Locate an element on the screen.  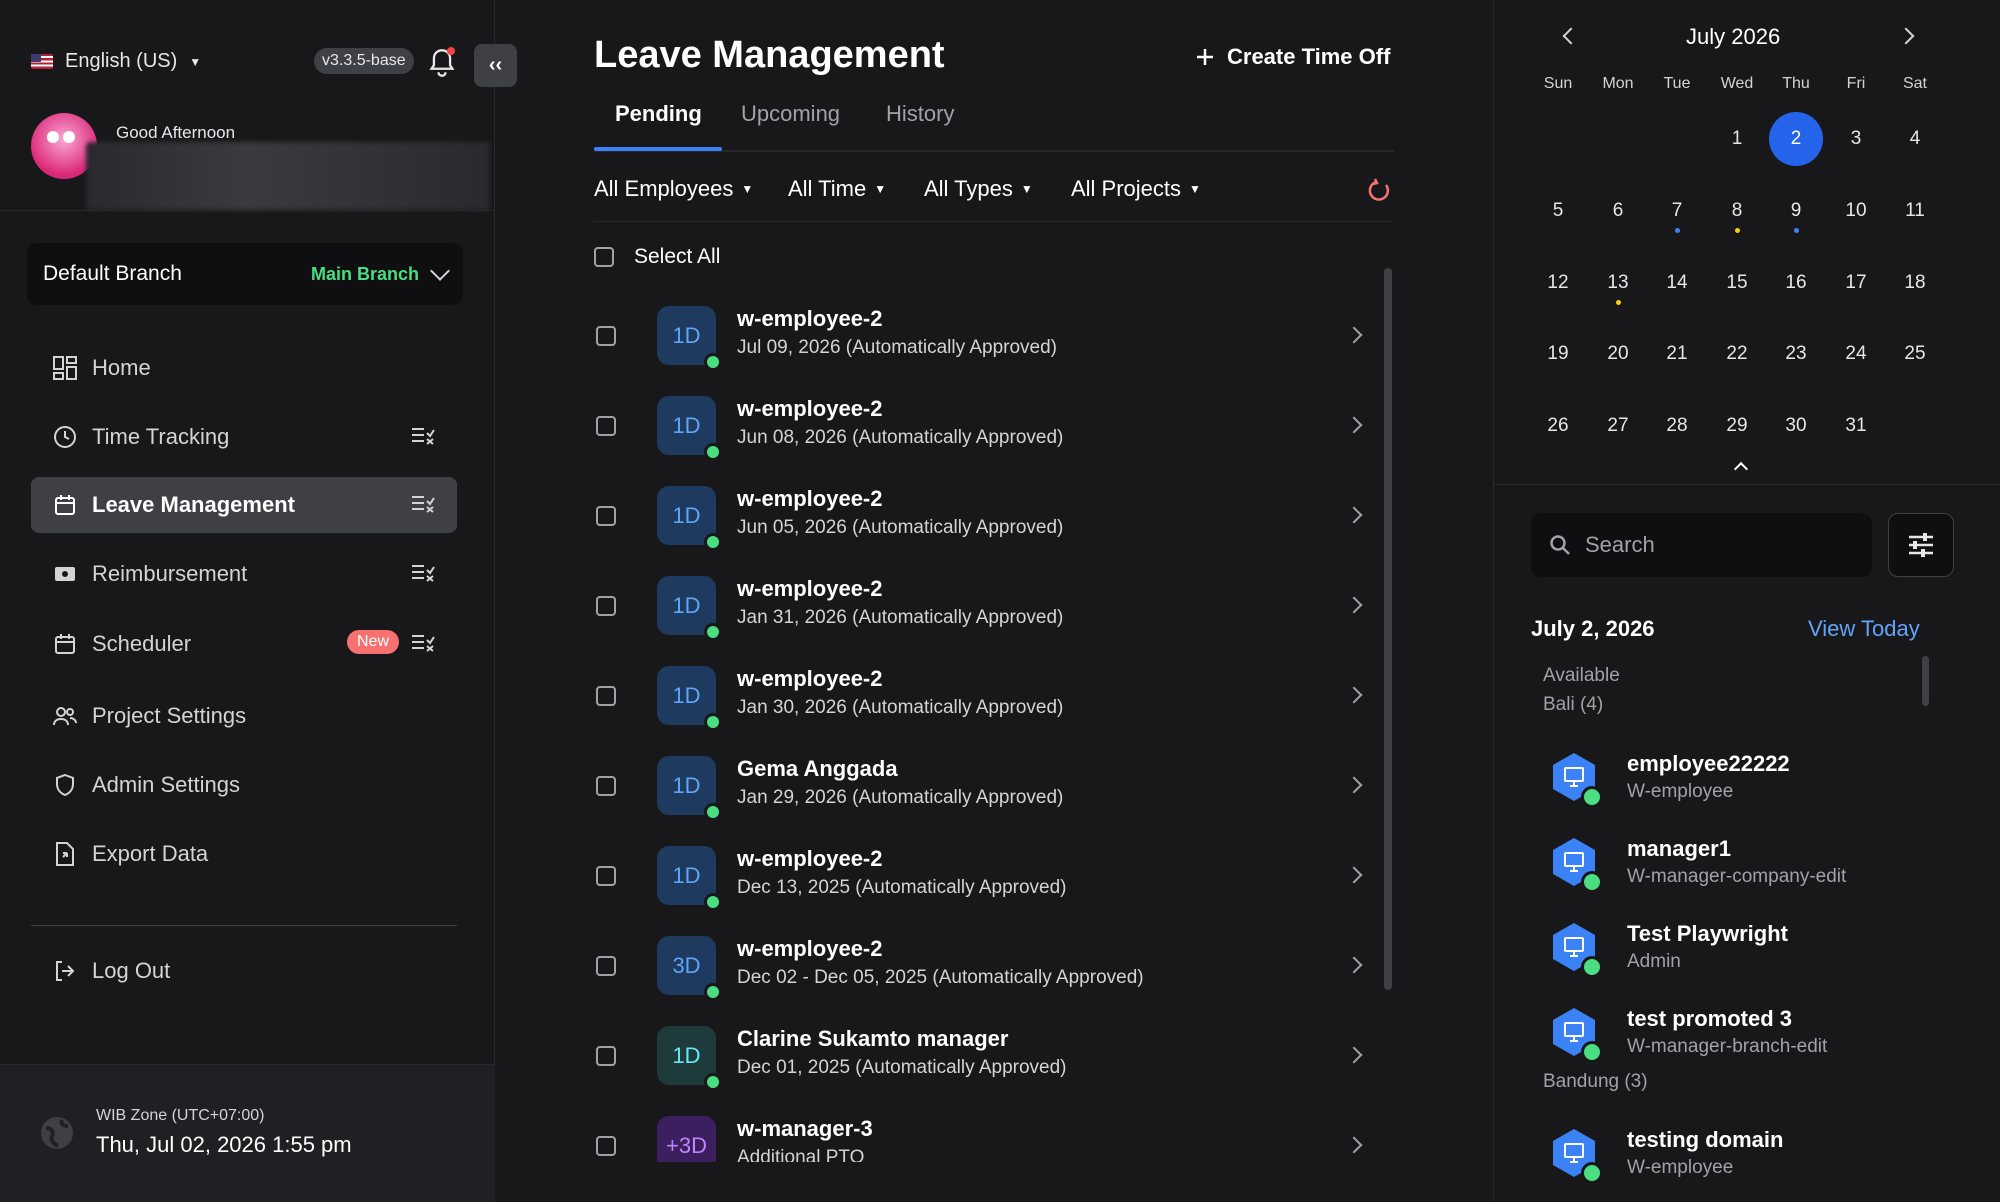
calendar-day: 16 is located at coordinates (1796, 283).